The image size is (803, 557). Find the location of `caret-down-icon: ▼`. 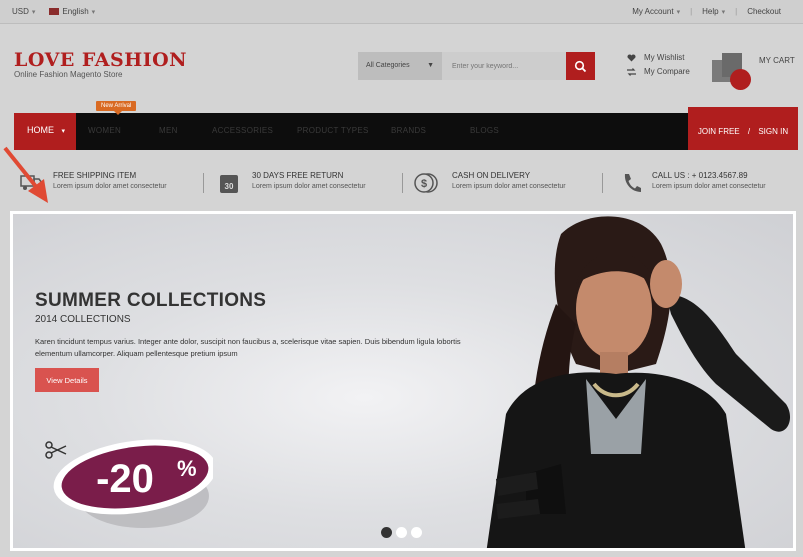

caret-down-icon: ▼ is located at coordinates (430, 65).